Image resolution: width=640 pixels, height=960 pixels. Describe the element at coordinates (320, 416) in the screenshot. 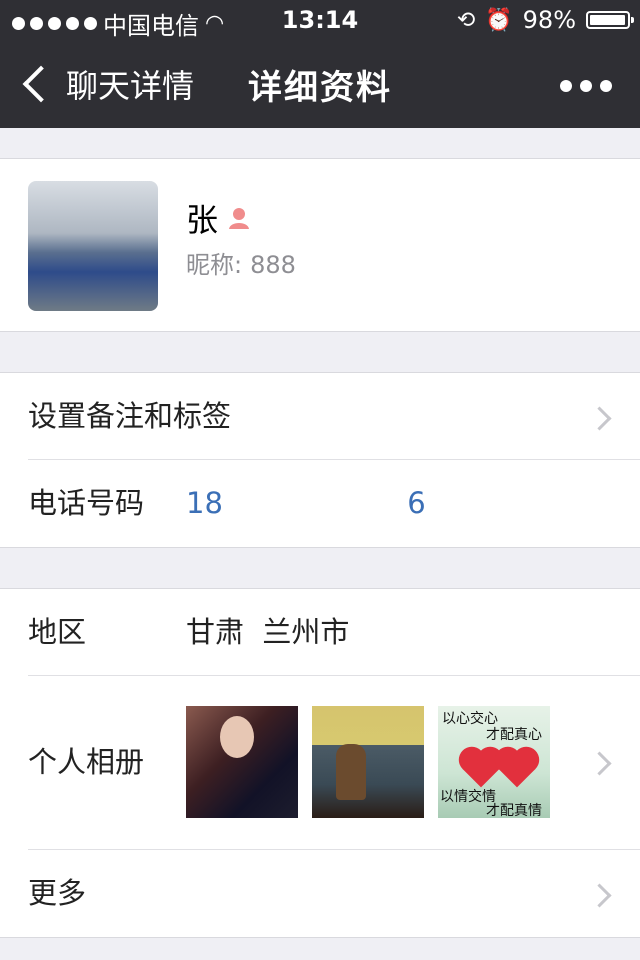

I see `remark-and-tags-row: 设置备注和标签` at that location.